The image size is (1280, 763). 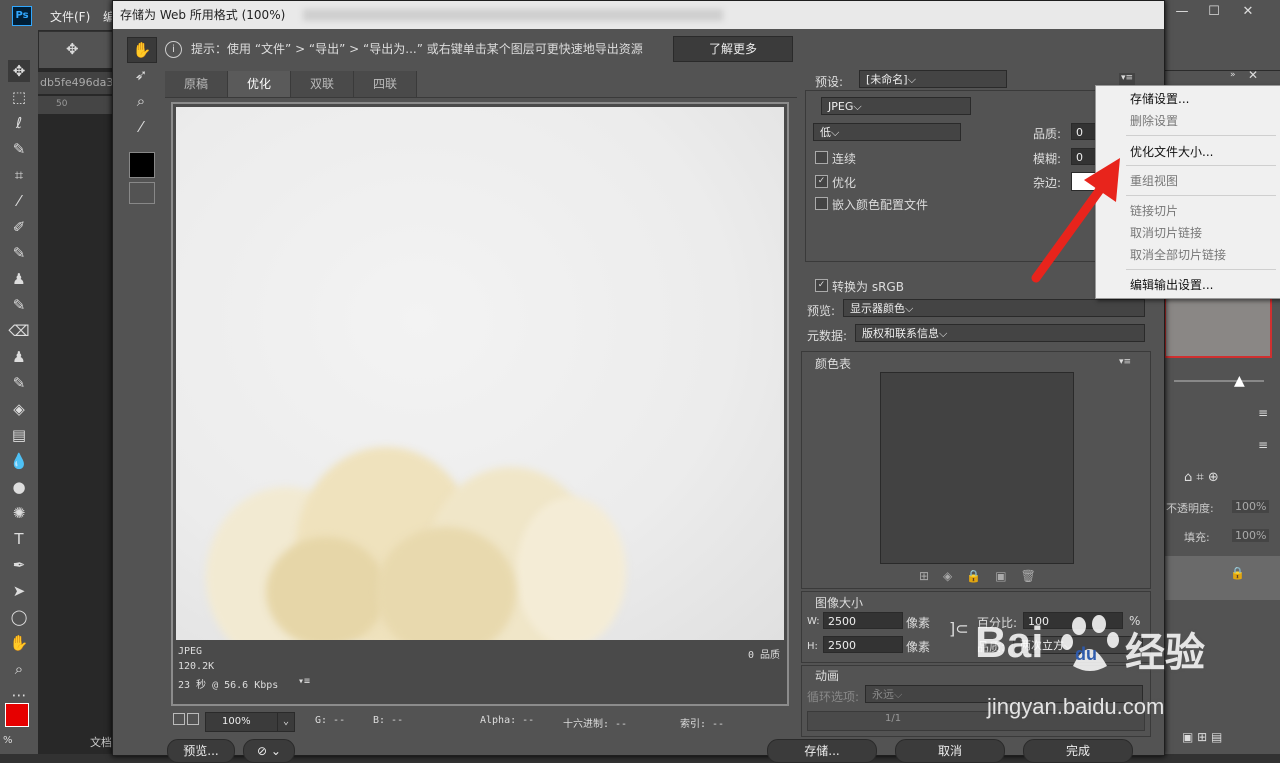 I want to click on layers-menu-icon: ≡, so click(x=1263, y=445).